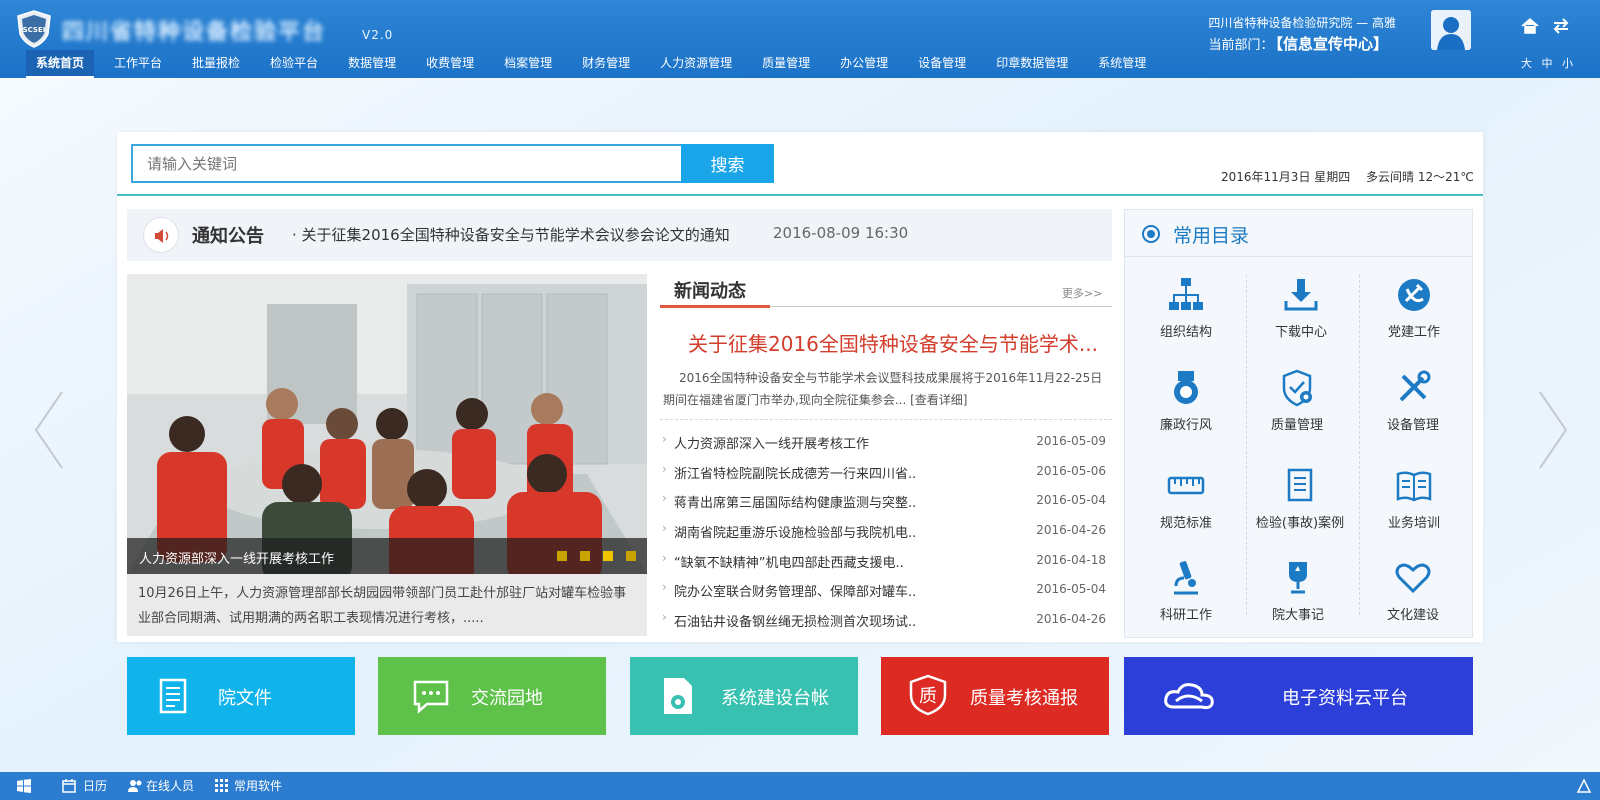 This screenshot has width=1600, height=800. I want to click on news-item-title: 人力资源部深入一线开展考核工作, so click(771, 442).